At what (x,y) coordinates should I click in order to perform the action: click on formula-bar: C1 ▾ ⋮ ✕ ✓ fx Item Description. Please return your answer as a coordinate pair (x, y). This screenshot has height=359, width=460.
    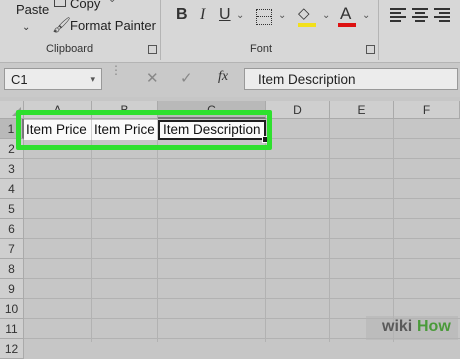
    Looking at the image, I should click on (230, 80).